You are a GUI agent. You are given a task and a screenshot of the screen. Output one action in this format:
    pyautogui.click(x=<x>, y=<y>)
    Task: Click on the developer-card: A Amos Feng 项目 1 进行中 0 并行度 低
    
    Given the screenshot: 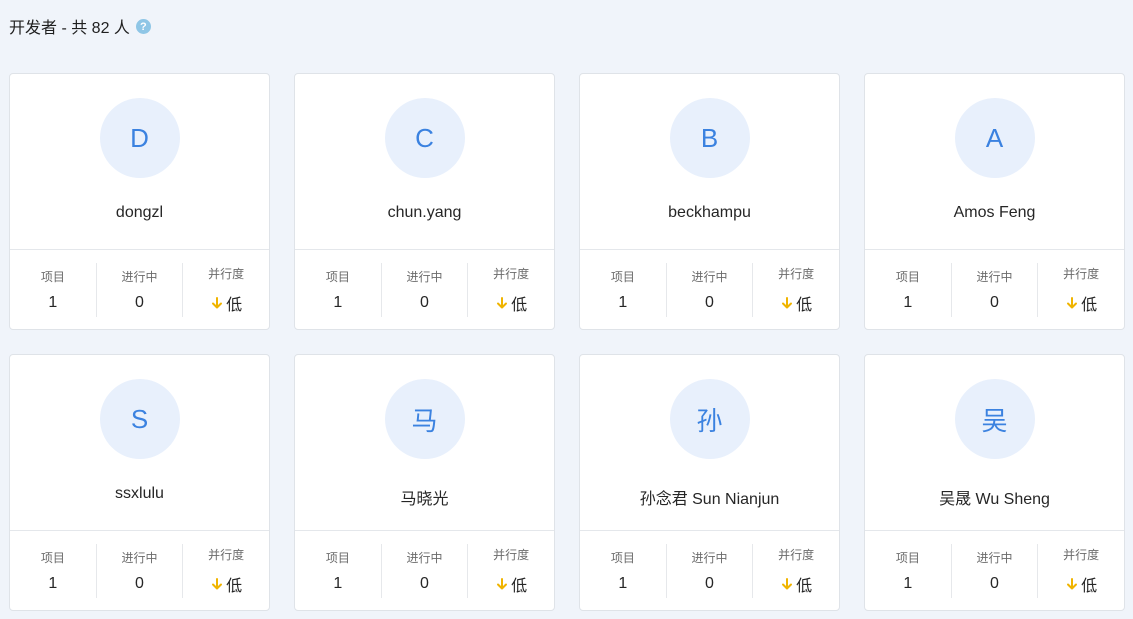 What is the action you would take?
    pyautogui.click(x=994, y=201)
    